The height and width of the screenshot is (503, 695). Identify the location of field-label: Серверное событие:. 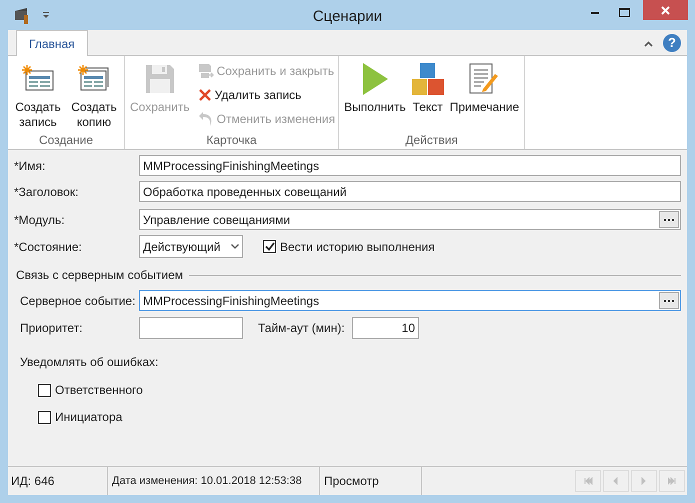
(77, 301).